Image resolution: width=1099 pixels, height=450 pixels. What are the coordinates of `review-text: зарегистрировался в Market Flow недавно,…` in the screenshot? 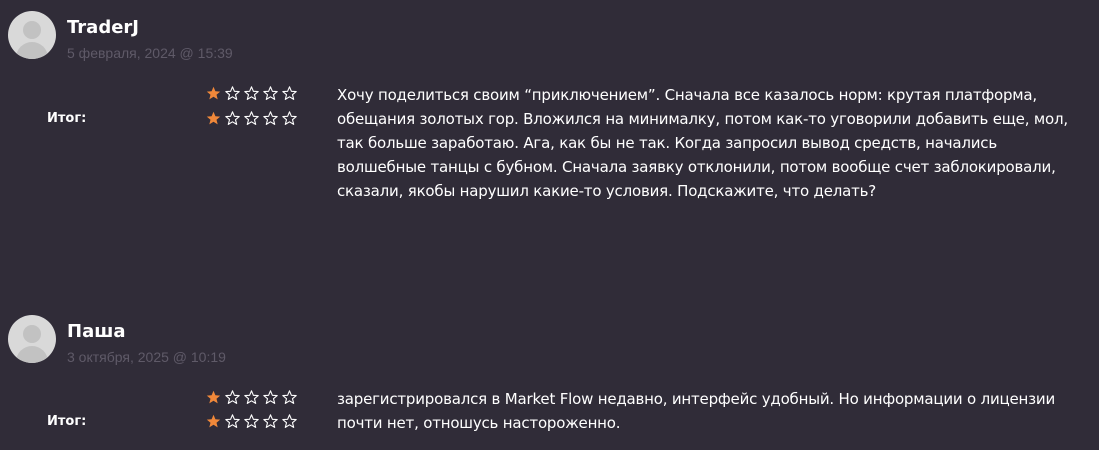 It's located at (696, 411).